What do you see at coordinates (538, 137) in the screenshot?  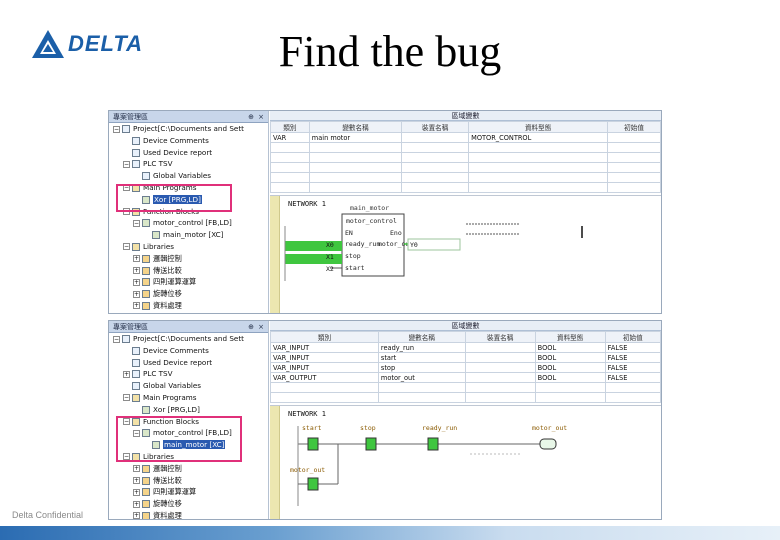 I see `table-cell: MOTOR_CONTROL` at bounding box center [538, 137].